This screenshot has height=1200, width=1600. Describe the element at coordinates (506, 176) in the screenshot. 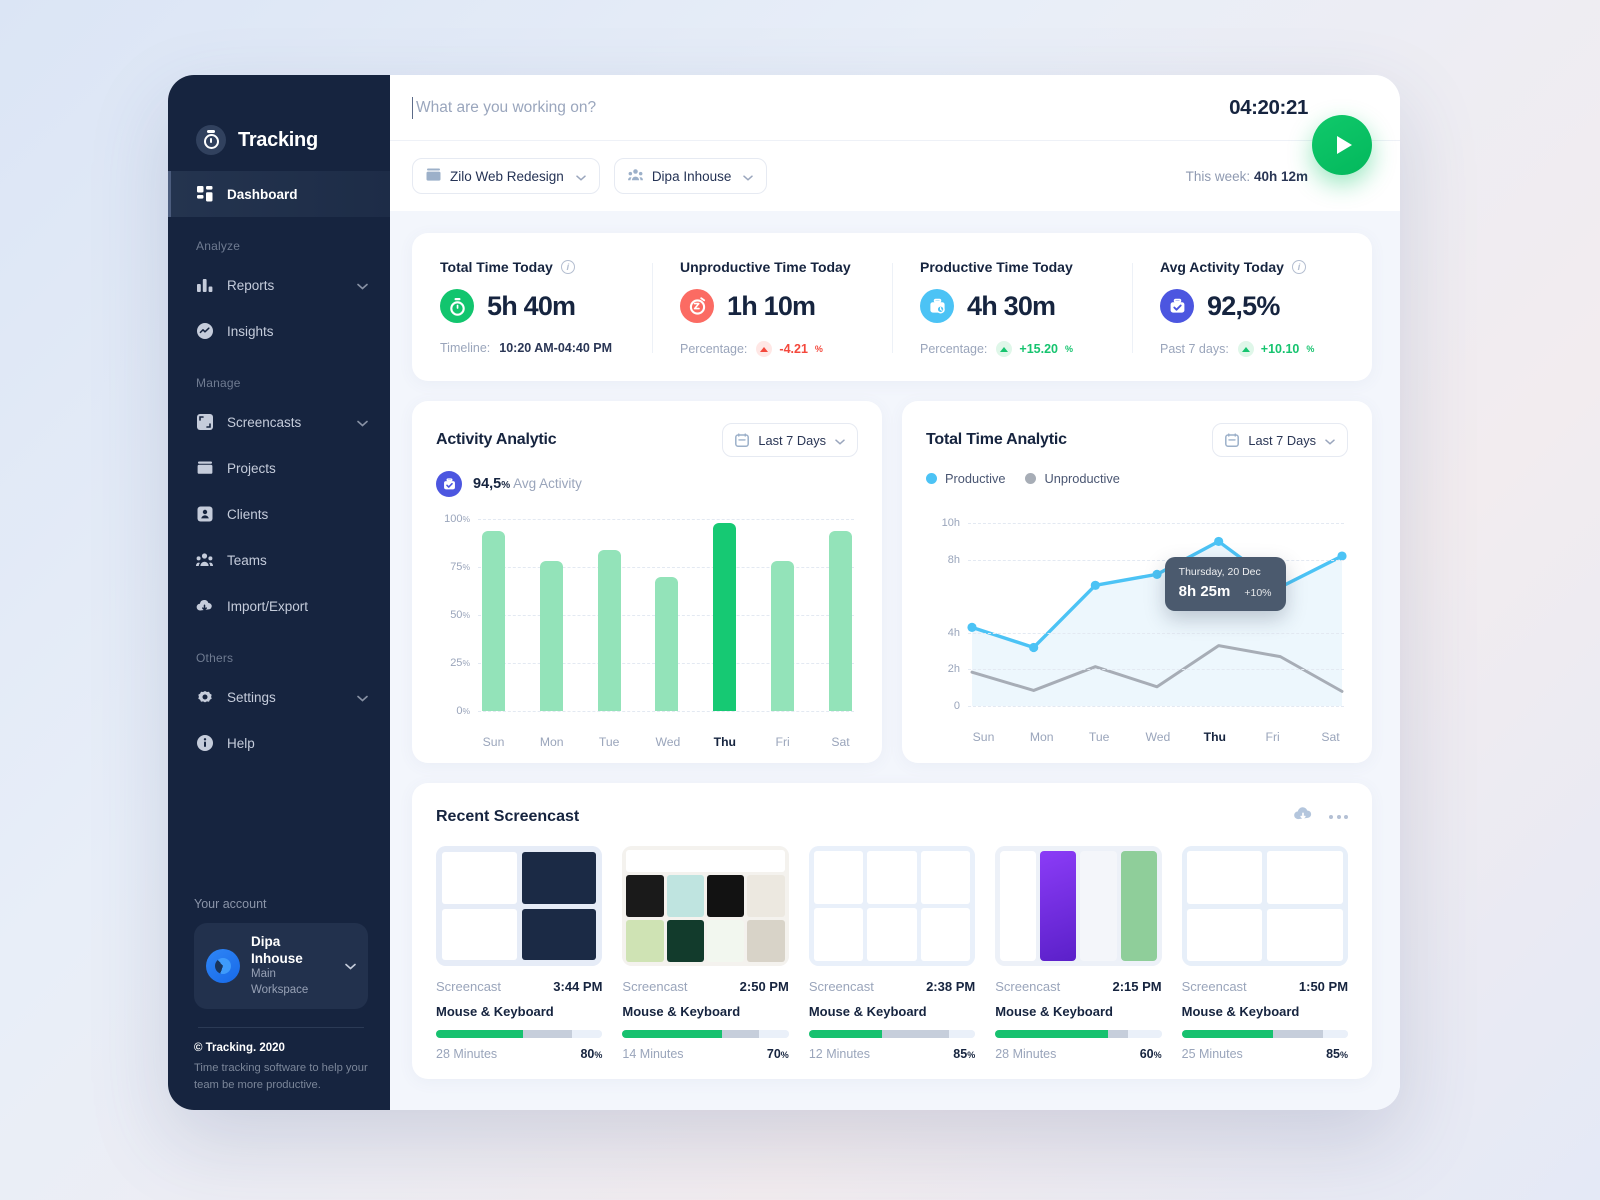

I see `project-selector: Zilo Web Redesign` at that location.